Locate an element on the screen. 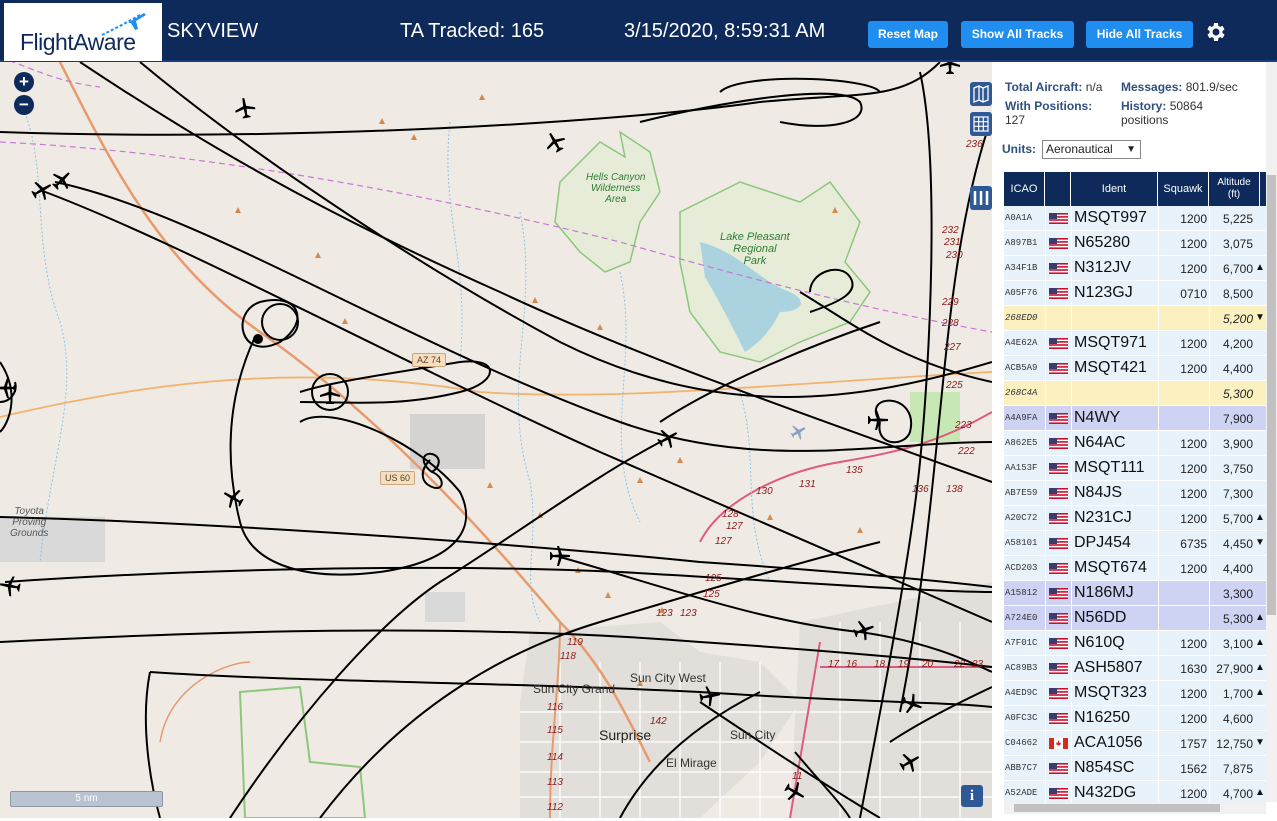  aircraft-row: A897B1 N65280 1200 3,075 is located at coordinates (1135, 243).